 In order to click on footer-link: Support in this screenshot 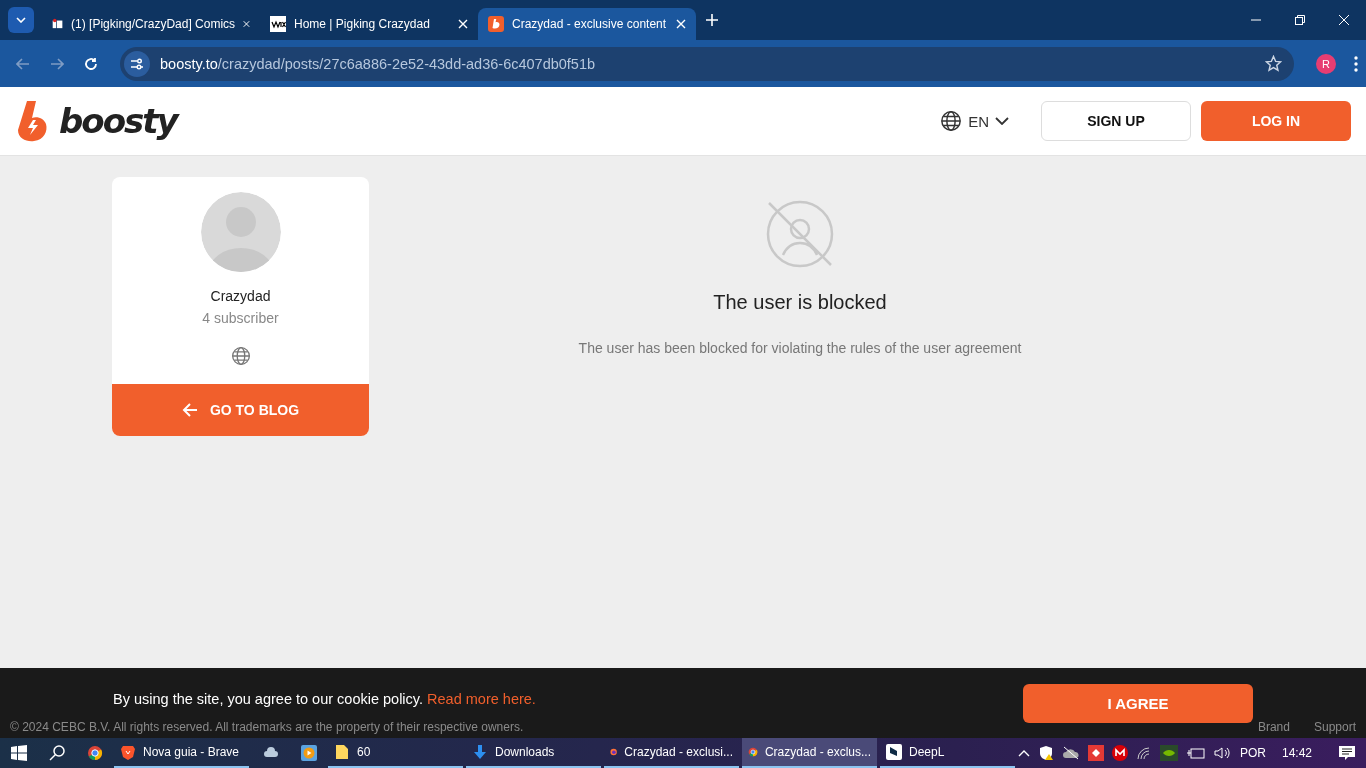, I will do `click(1334, 727)`.